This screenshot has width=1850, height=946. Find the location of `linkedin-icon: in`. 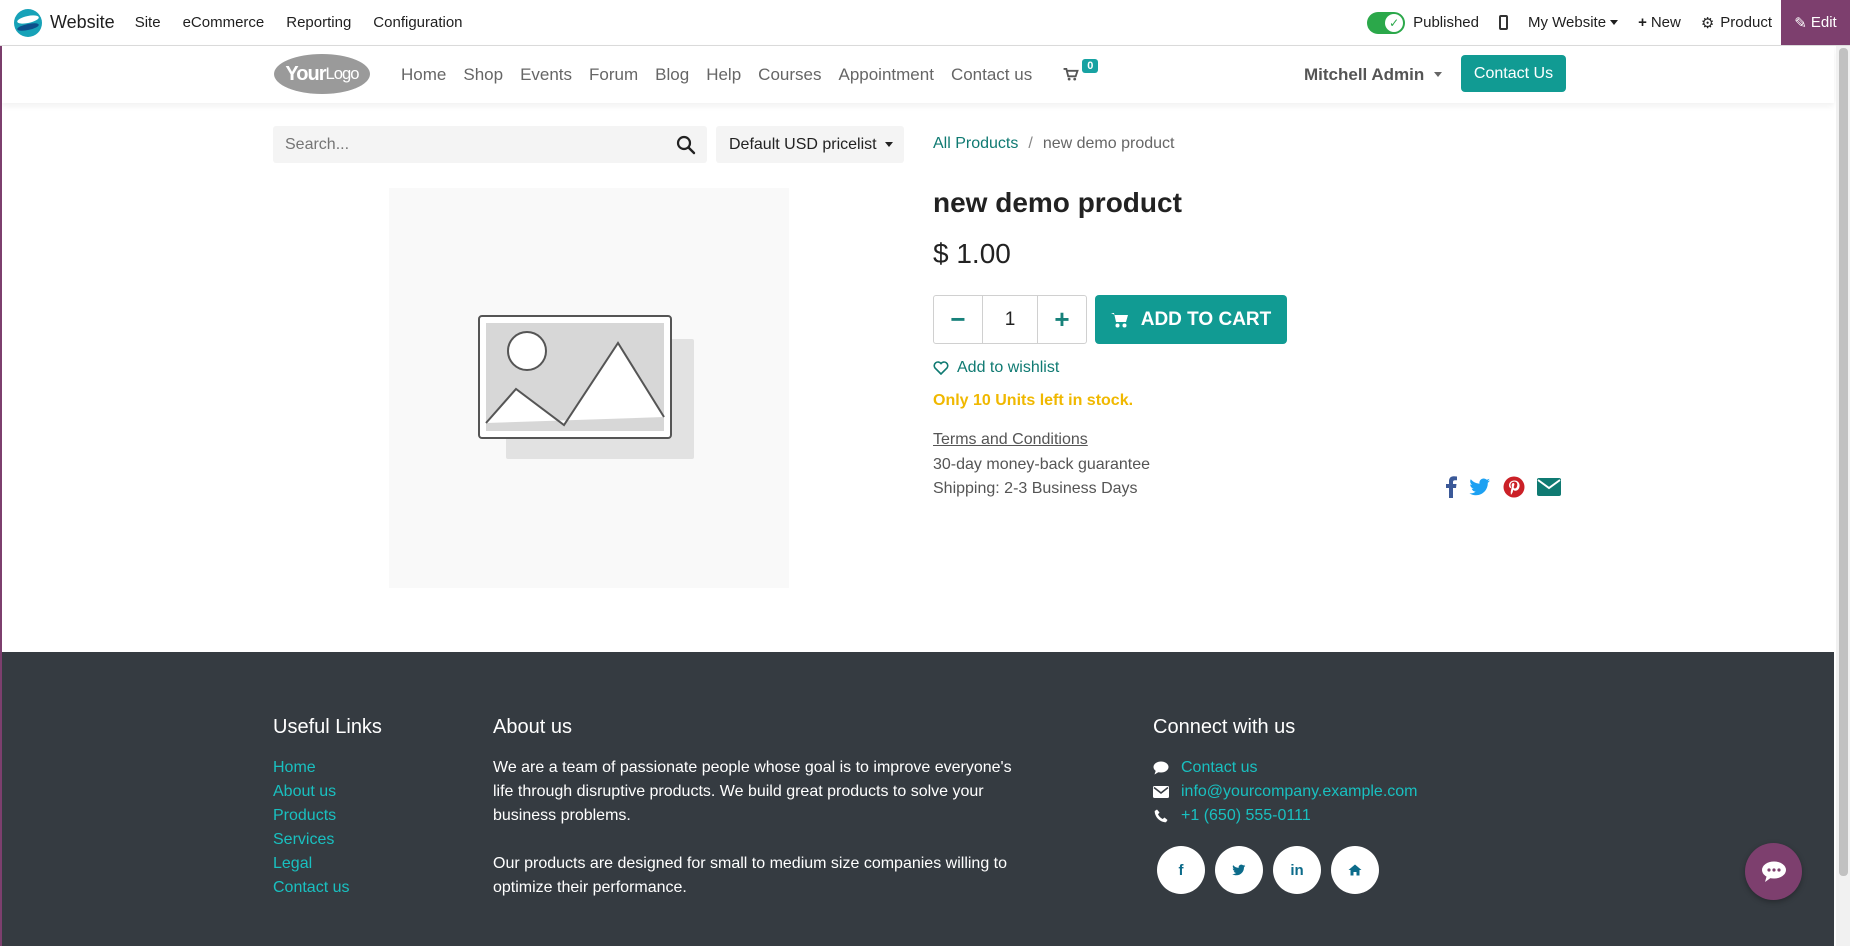

linkedin-icon: in is located at coordinates (1297, 870).